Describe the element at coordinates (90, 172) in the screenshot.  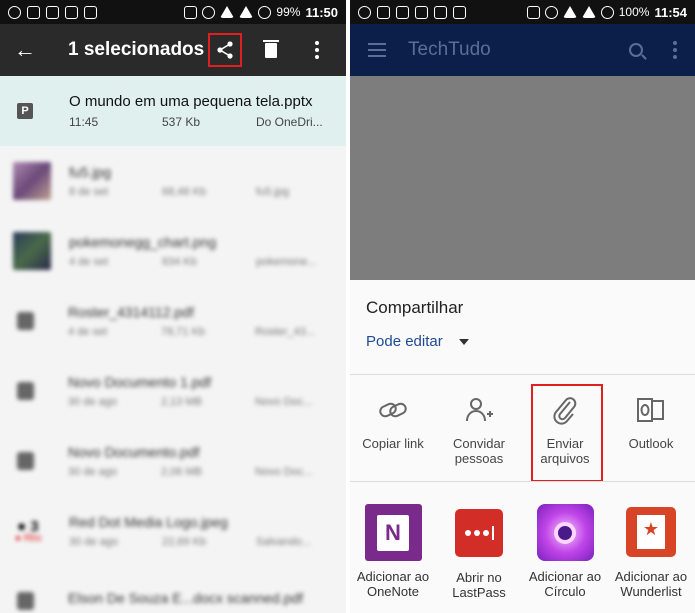
I see `file-name: fu5.jpg` at that location.